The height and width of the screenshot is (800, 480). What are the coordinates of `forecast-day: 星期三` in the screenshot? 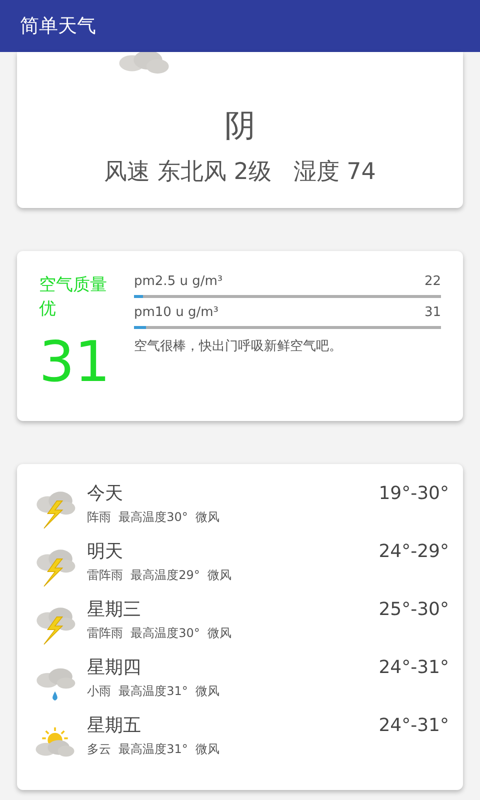 It's located at (233, 610).